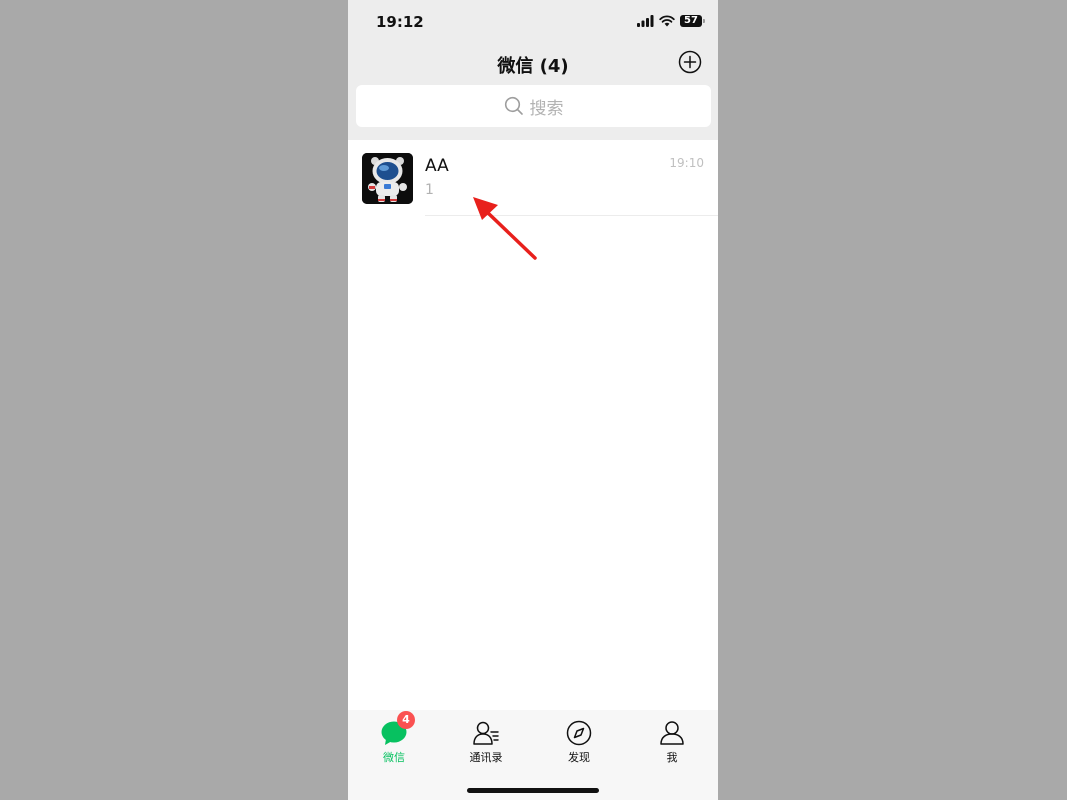 The width and height of the screenshot is (1067, 800). I want to click on search-bar: 搜索, so click(533, 106).